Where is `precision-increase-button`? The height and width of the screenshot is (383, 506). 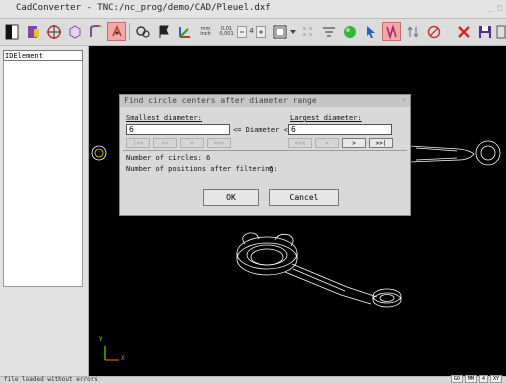 precision-increase-button is located at coordinates (261, 31).